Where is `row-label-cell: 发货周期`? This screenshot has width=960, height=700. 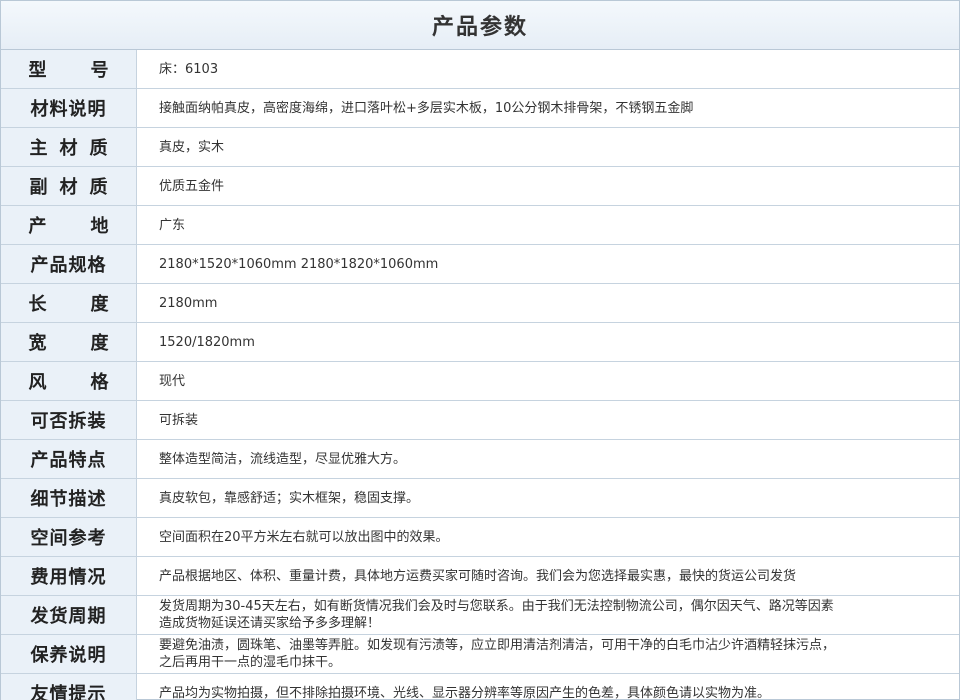
row-label-cell: 发货周期 is located at coordinates (69, 615).